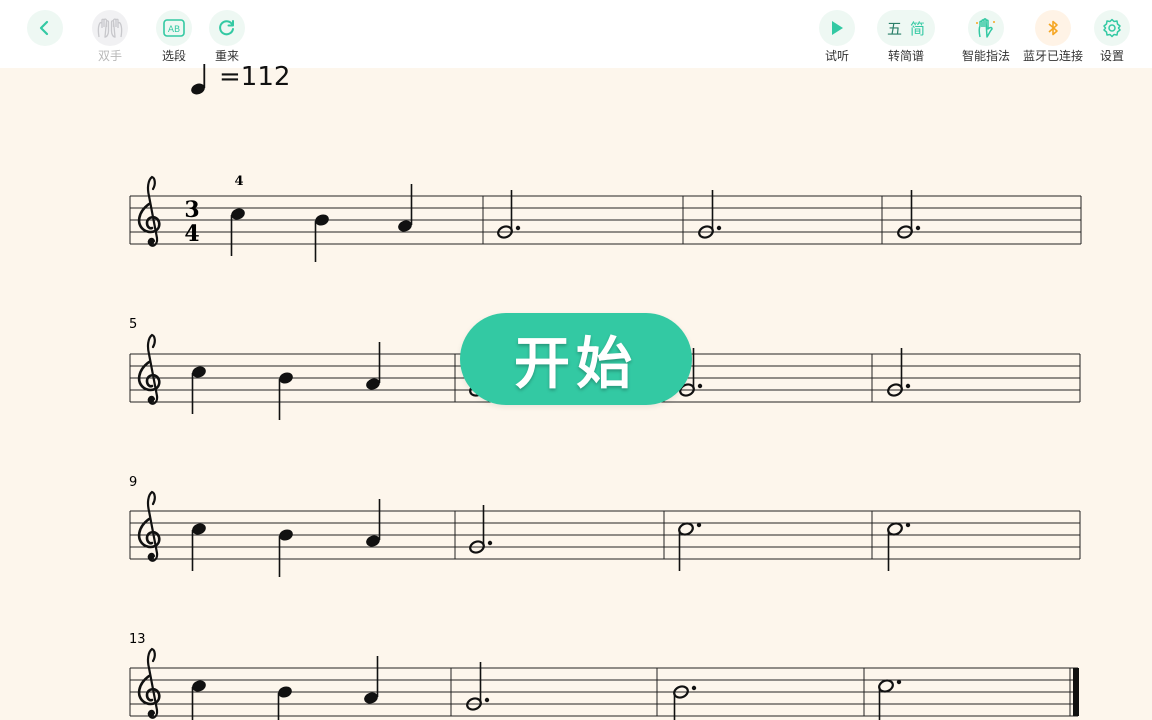  I want to click on staff-row-3: 9, so click(605, 526).